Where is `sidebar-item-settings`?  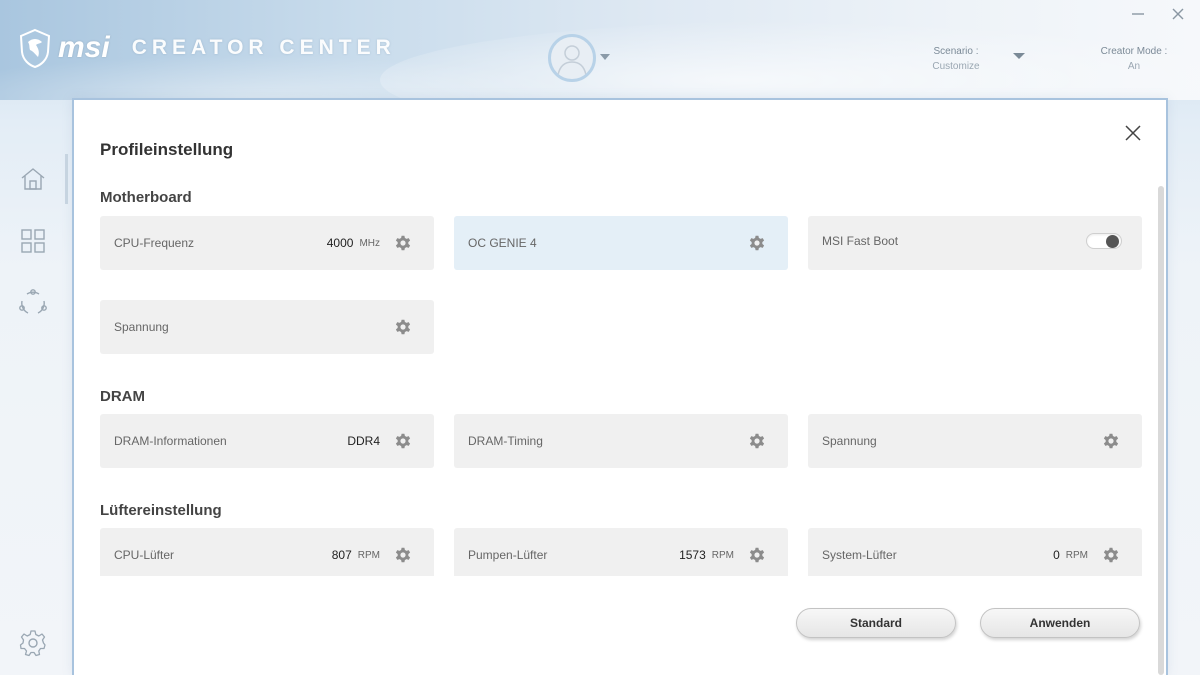
sidebar-item-settings is located at coordinates (33, 643).